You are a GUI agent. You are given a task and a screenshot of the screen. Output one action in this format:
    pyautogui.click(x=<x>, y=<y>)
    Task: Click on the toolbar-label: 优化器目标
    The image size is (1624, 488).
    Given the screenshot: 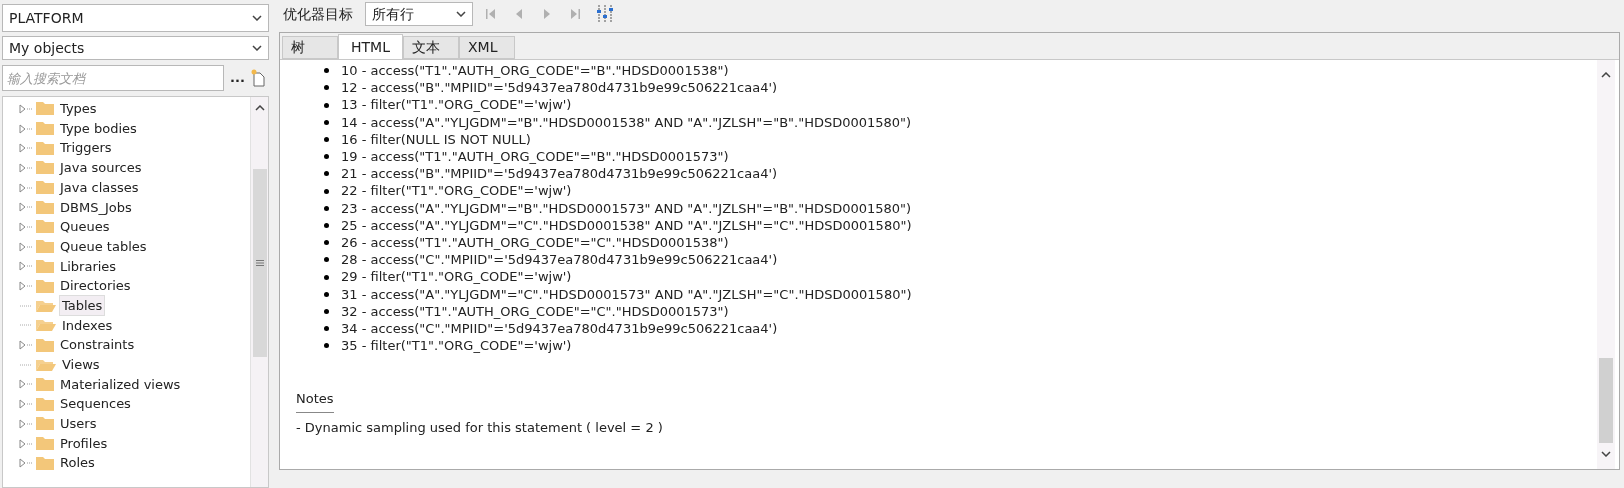 What is the action you would take?
    pyautogui.click(x=318, y=14)
    